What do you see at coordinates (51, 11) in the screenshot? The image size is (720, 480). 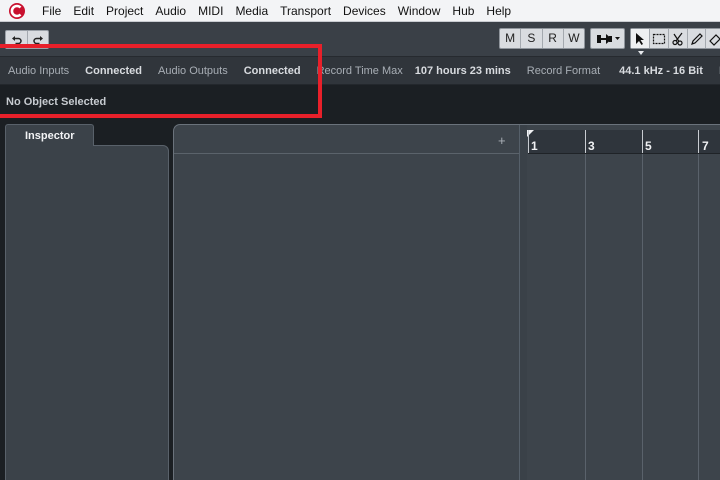 I see `menu-file: File` at bounding box center [51, 11].